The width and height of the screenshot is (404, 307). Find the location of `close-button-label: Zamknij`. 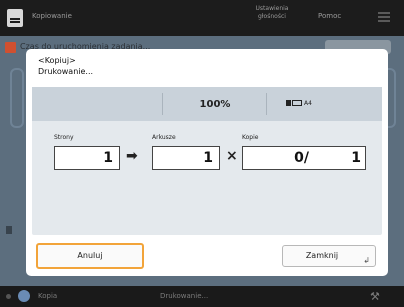

close-button-label: Zamknij is located at coordinates (322, 255).